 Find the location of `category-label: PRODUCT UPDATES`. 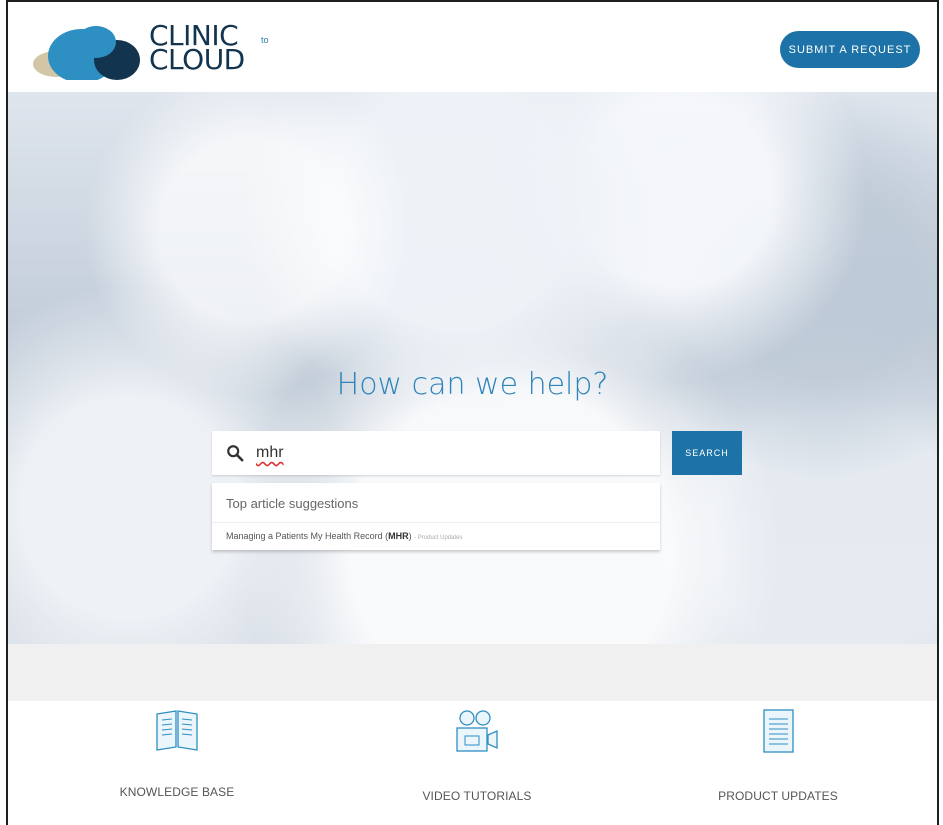

category-label: PRODUCT UPDATES is located at coordinates (778, 796).